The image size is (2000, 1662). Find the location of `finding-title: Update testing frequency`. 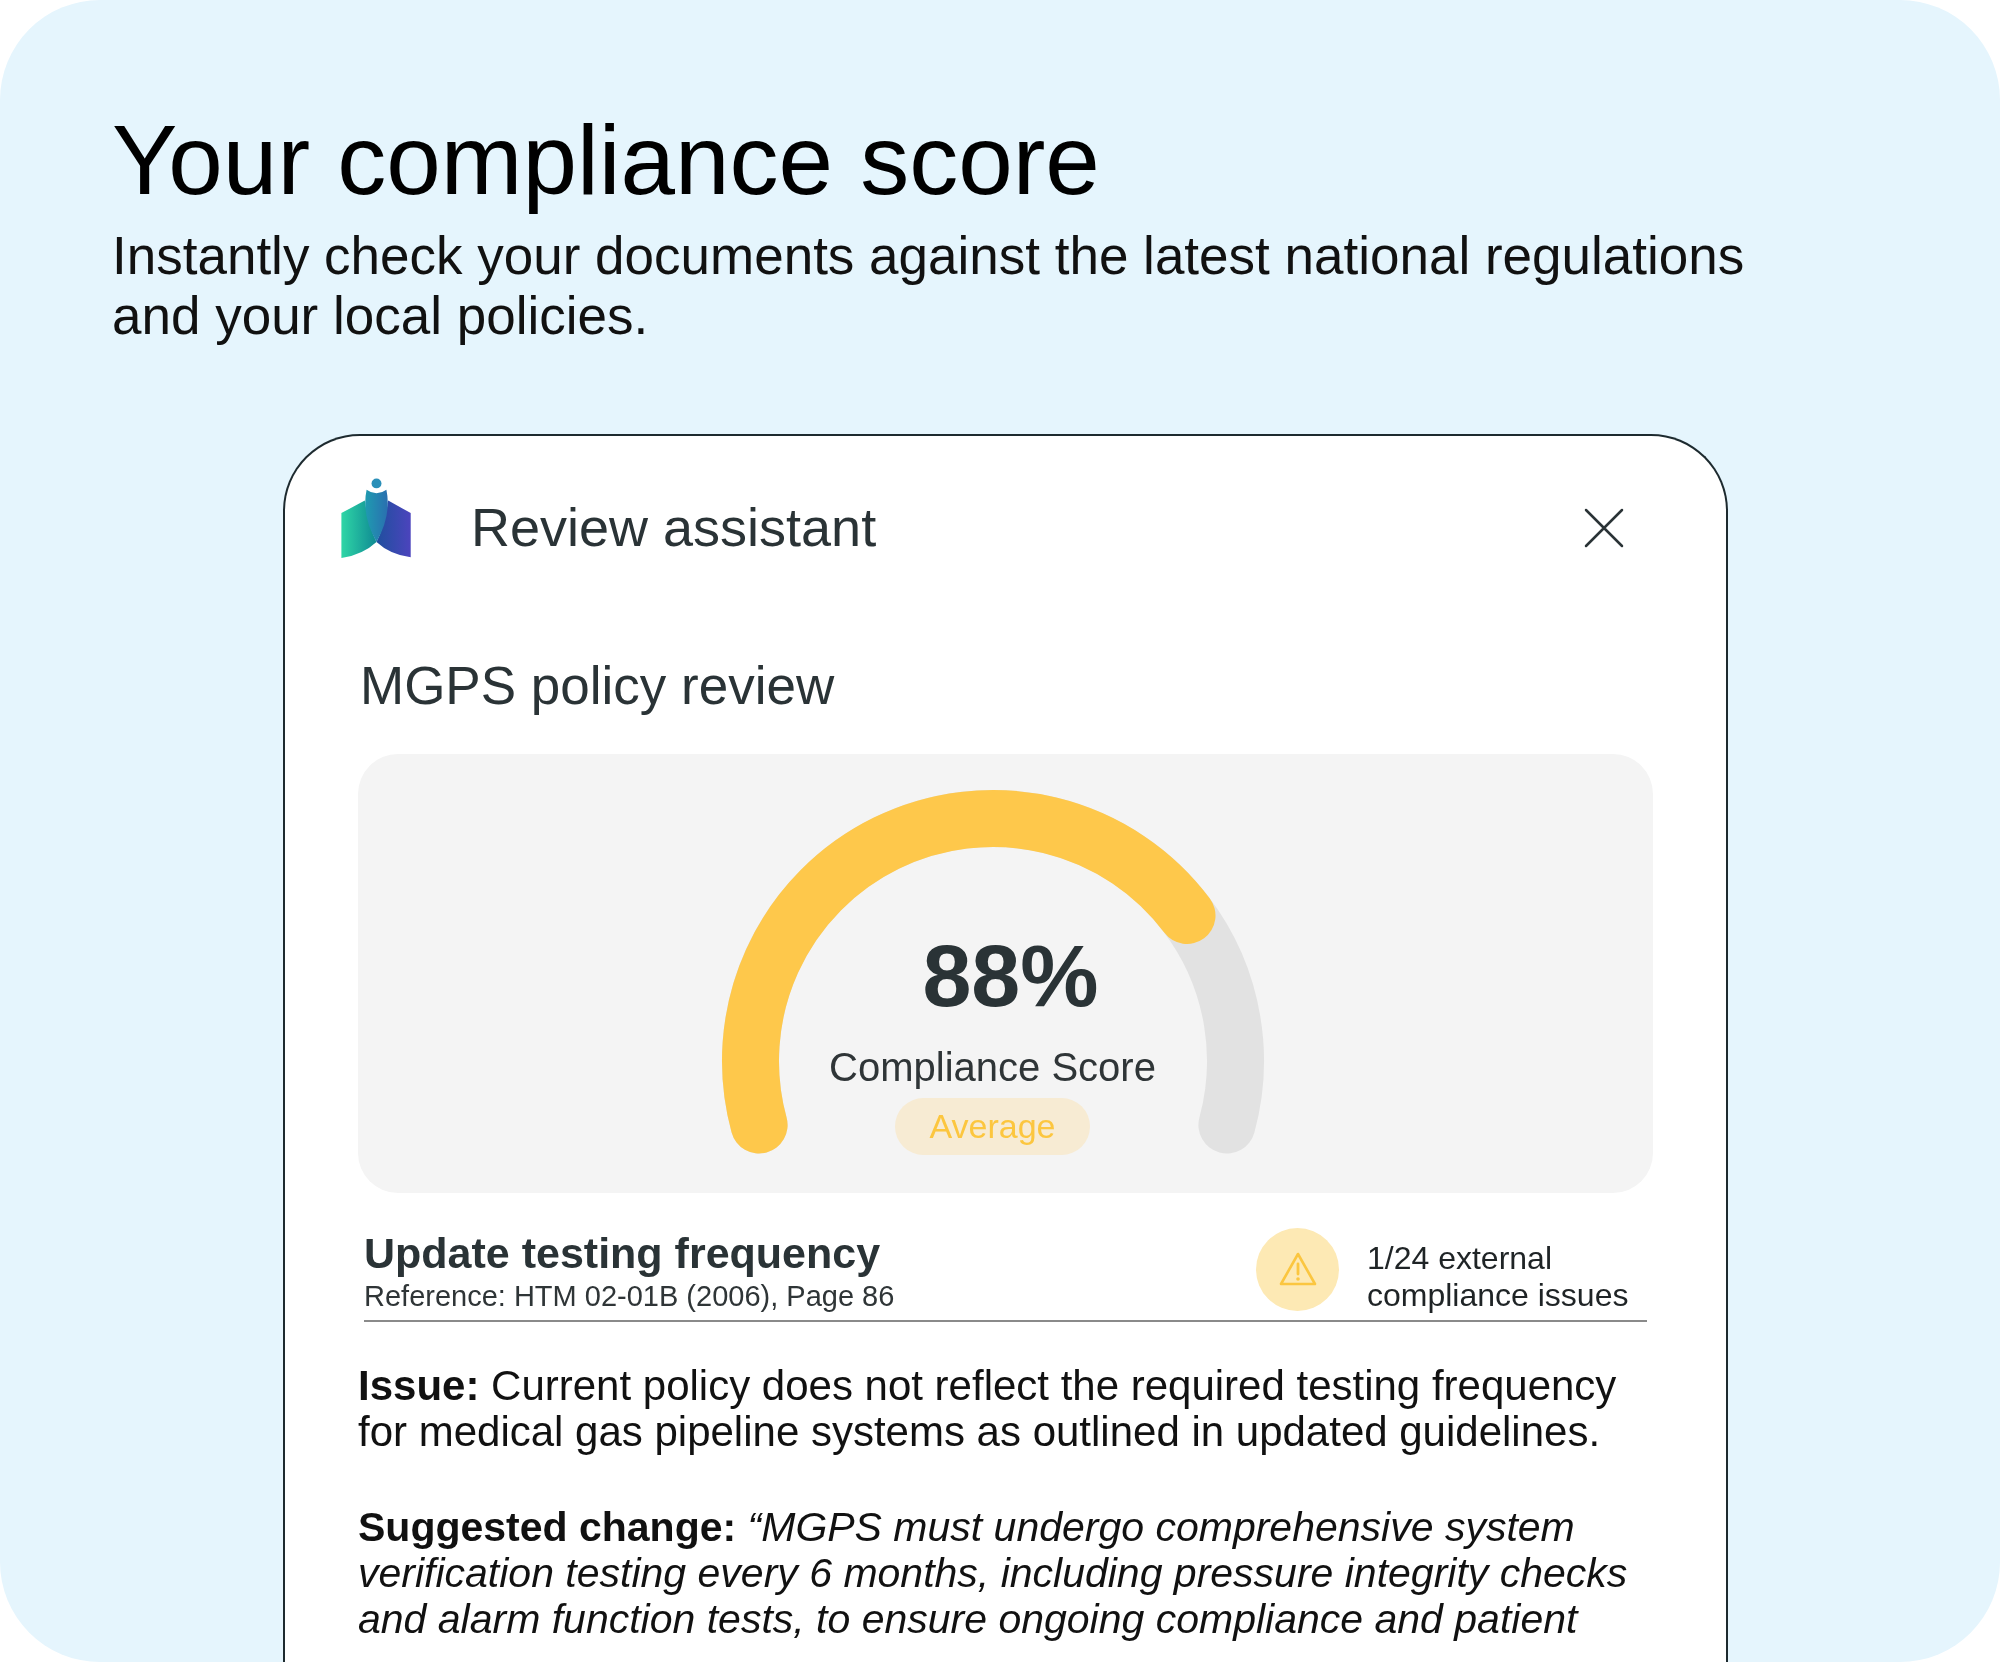

finding-title: Update testing frequency is located at coordinates (623, 1253).